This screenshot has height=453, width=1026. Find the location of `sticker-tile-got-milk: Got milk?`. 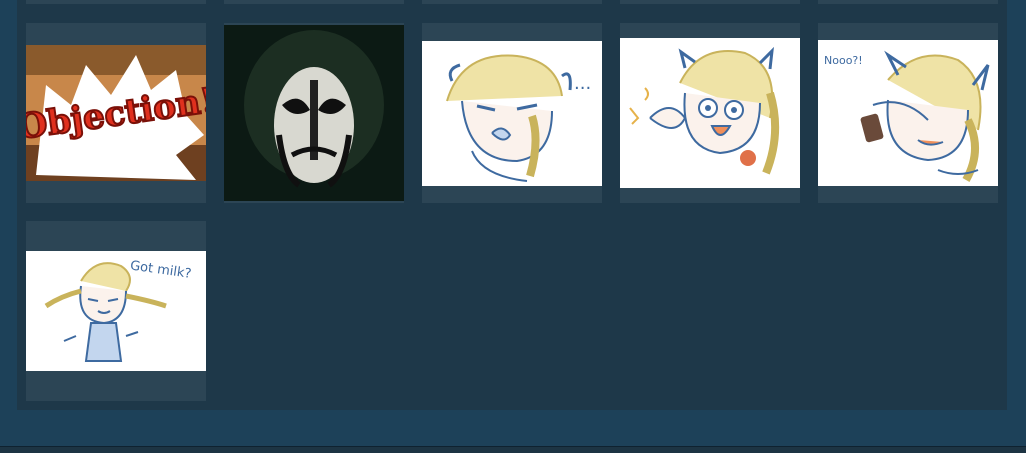

sticker-tile-got-milk: Got milk? is located at coordinates (116, 311).